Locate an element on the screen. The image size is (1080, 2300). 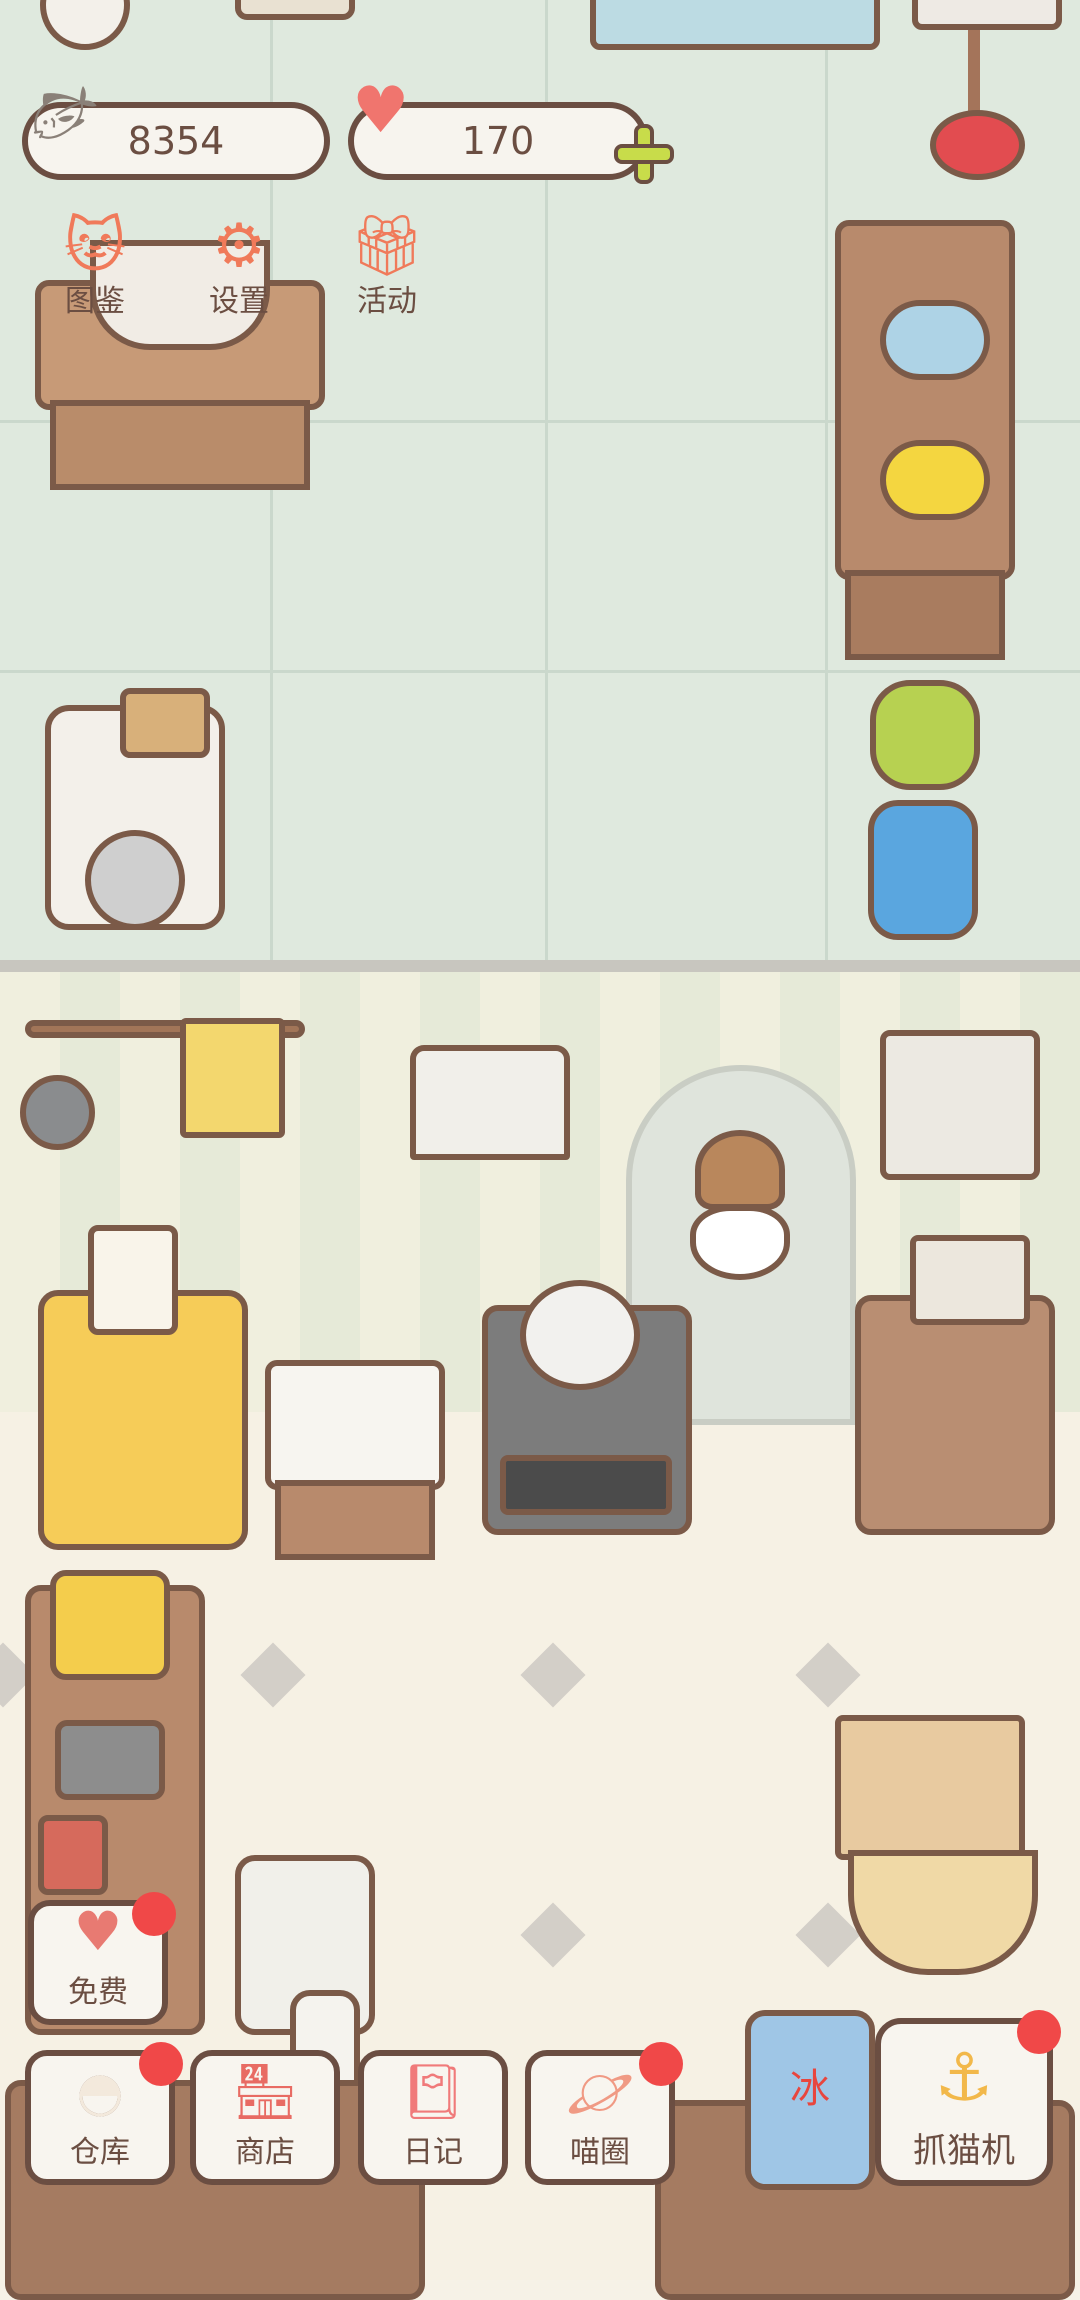
cat-circle-button: 🪐︎ 喵圈 is located at coordinates (604, 2113).